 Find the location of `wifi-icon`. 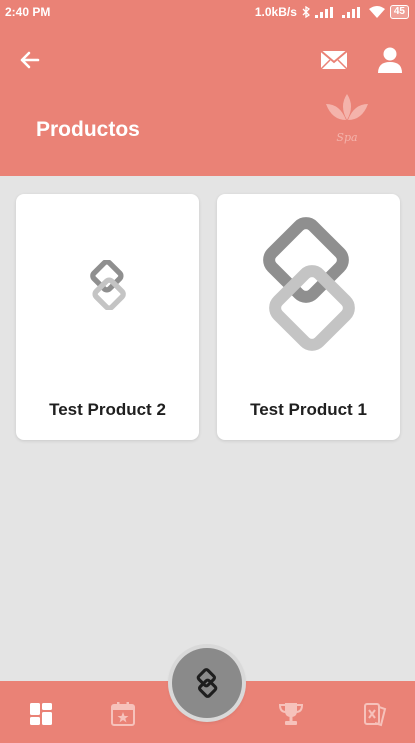

wifi-icon is located at coordinates (376, 12).